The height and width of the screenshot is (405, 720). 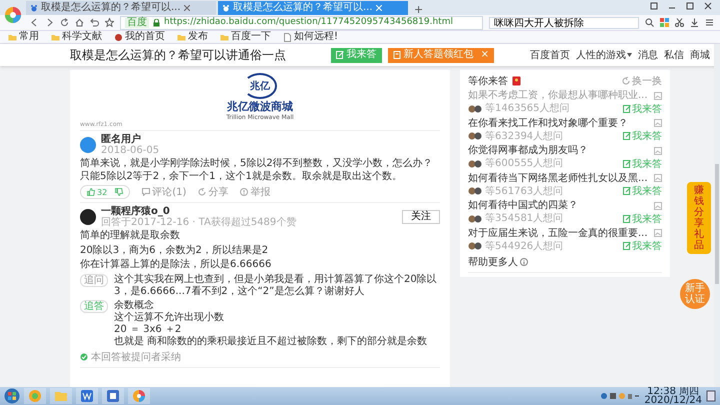 I want to click on forward-icon, so click(x=49, y=22).